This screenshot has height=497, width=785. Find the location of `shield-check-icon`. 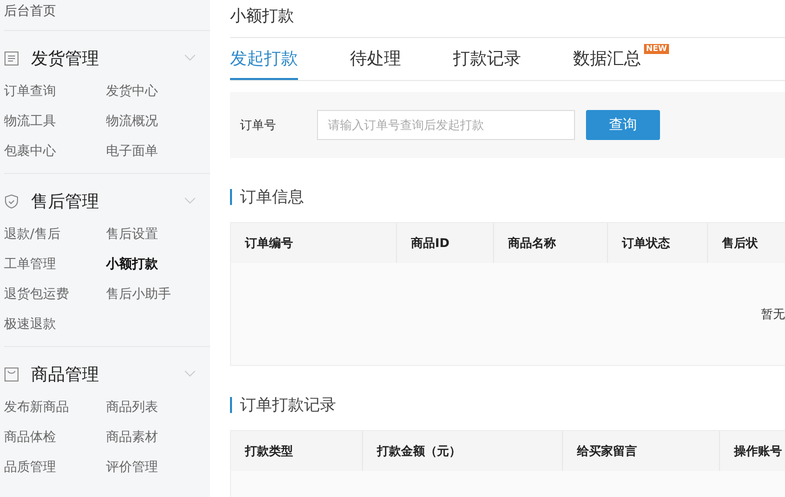

shield-check-icon is located at coordinates (11, 201).